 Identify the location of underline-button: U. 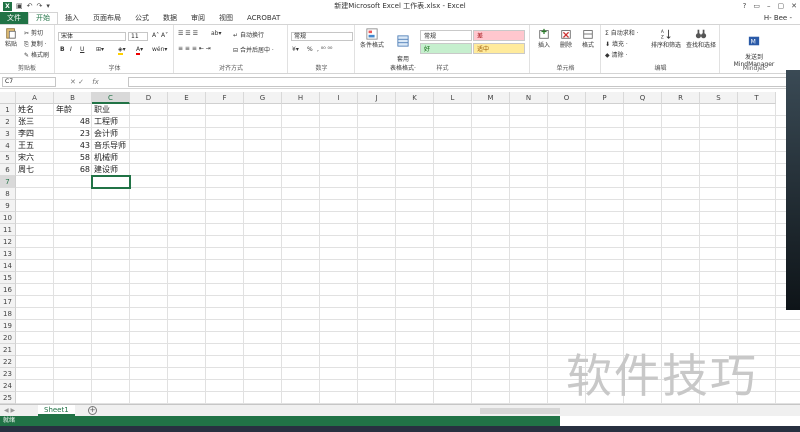
(82, 49).